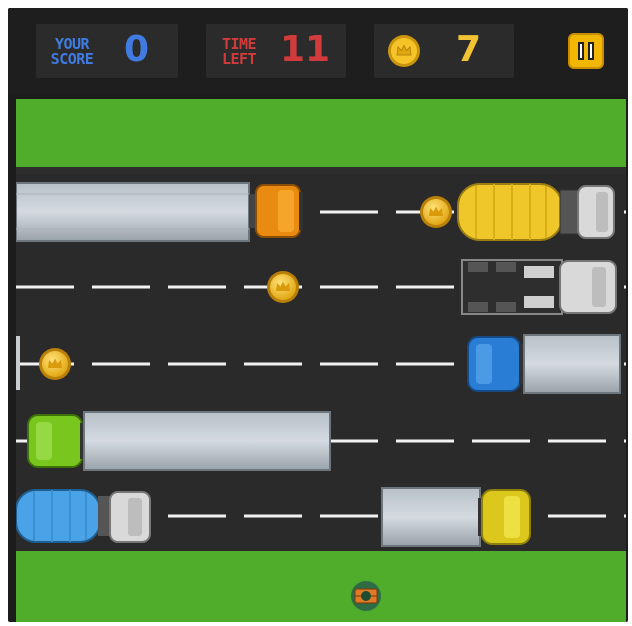 This screenshot has width=632, height=626. What do you see at coordinates (469, 49) in the screenshot?
I see `coins-value: 7` at bounding box center [469, 49].